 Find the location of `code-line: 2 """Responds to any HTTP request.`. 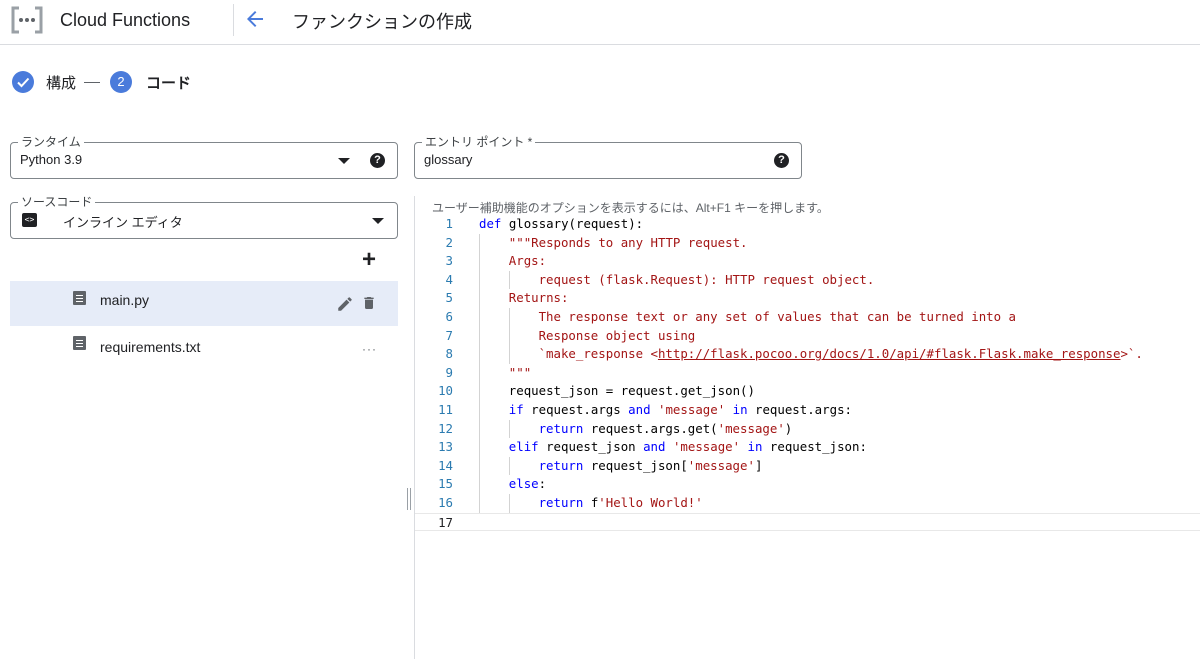

code-line: 2 """Responds to any HTTP request. is located at coordinates (807, 243).